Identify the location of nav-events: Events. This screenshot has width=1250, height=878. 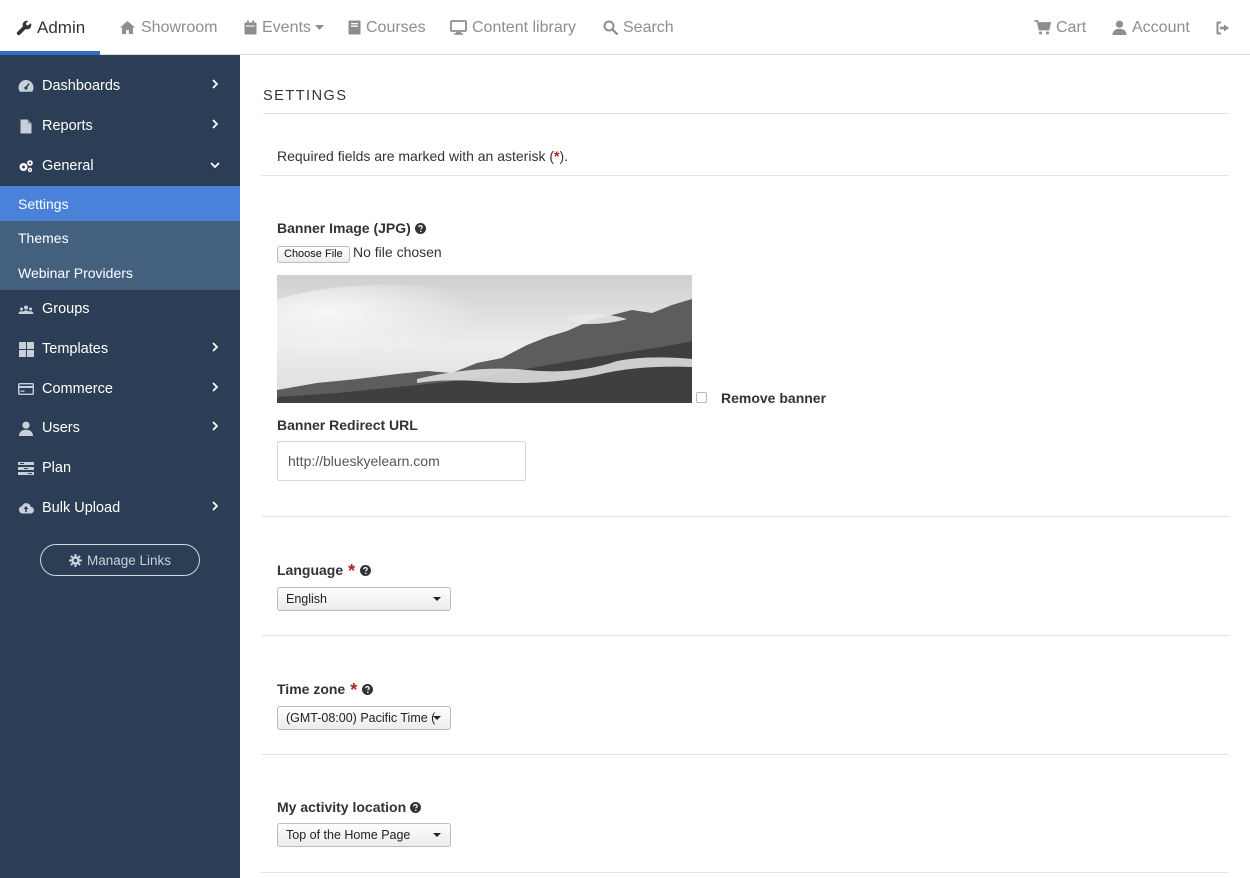
(284, 27).